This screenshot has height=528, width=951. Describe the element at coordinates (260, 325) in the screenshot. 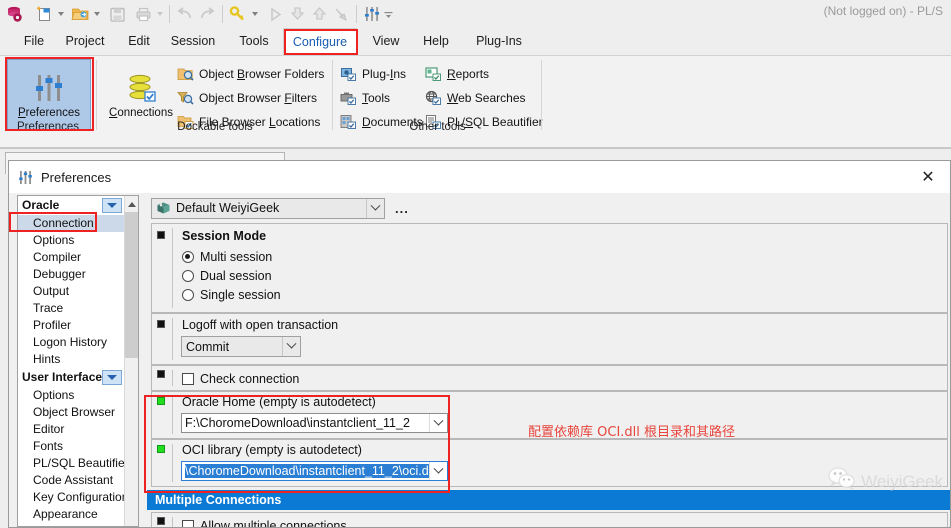

I see `logoff-label: Logoff with open transaction` at that location.